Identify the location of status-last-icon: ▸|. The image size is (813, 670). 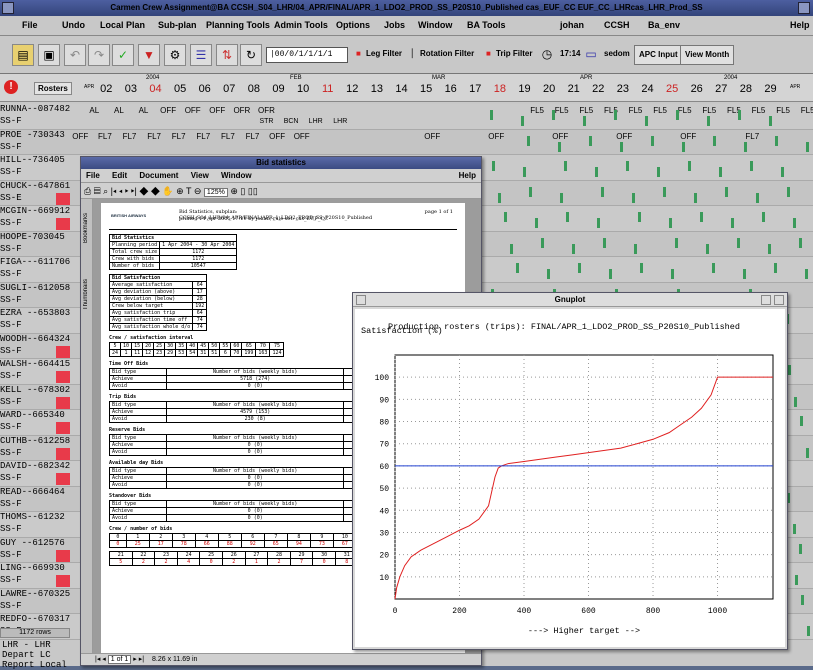
(141, 659).